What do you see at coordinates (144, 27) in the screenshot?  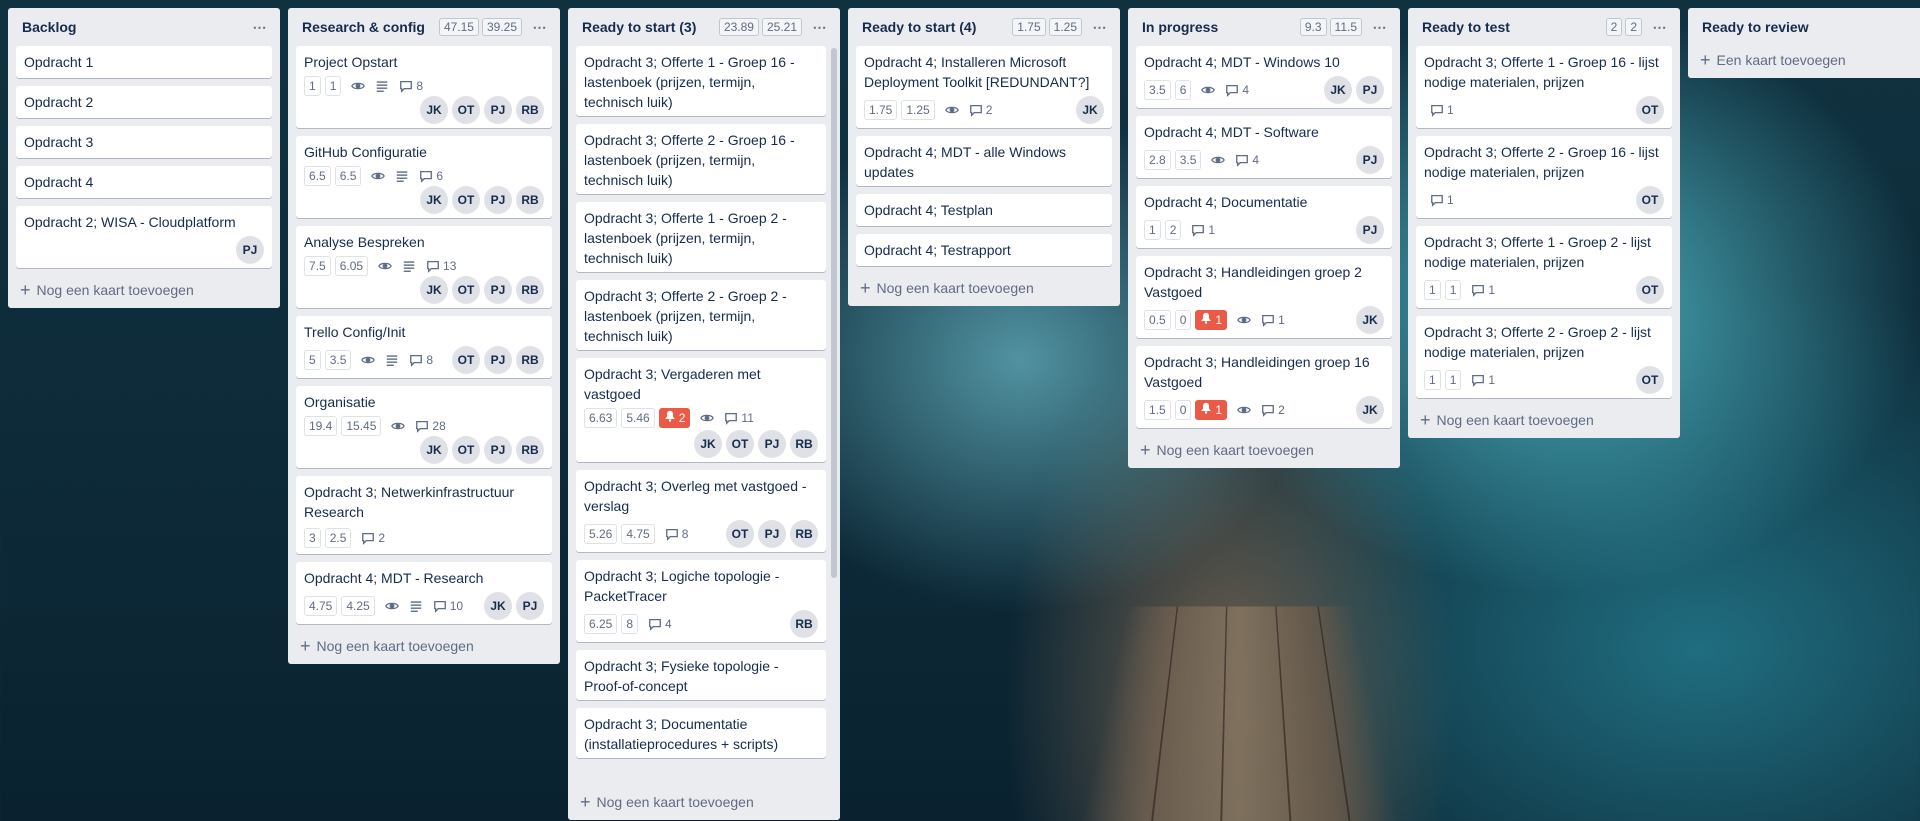 I see `list-header: Backlog ⋯` at bounding box center [144, 27].